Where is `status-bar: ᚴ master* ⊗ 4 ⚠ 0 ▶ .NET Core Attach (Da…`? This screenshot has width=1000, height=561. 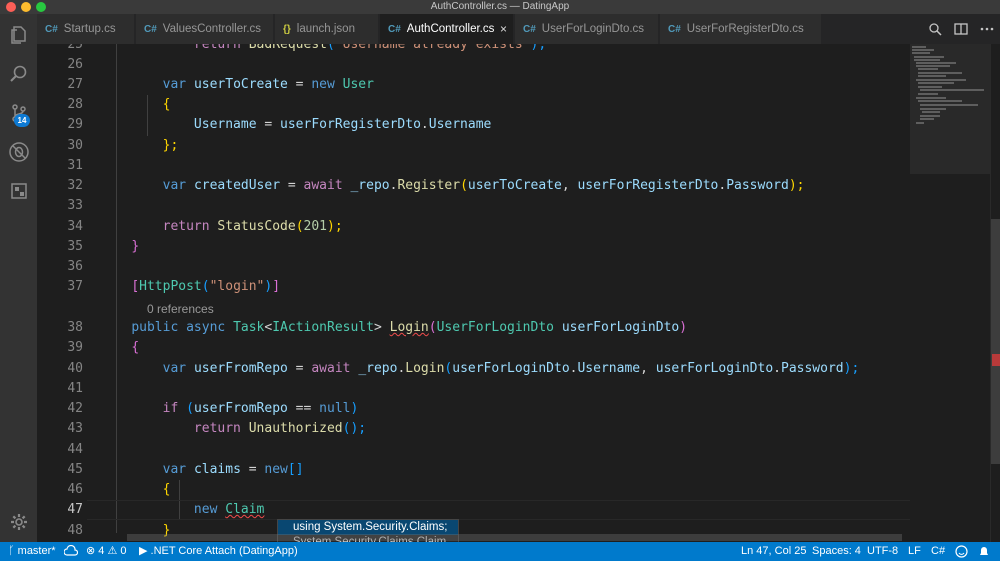
status-bar: ᚴ master* ⊗ 4 ⚠ 0 ▶ .NET Core Attach (Da… is located at coordinates (500, 551).